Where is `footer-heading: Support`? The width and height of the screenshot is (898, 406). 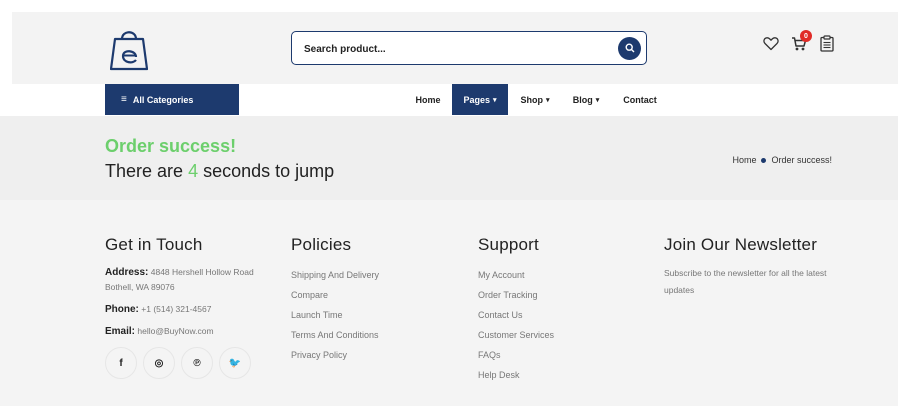
footer-heading: Support is located at coordinates (508, 244).